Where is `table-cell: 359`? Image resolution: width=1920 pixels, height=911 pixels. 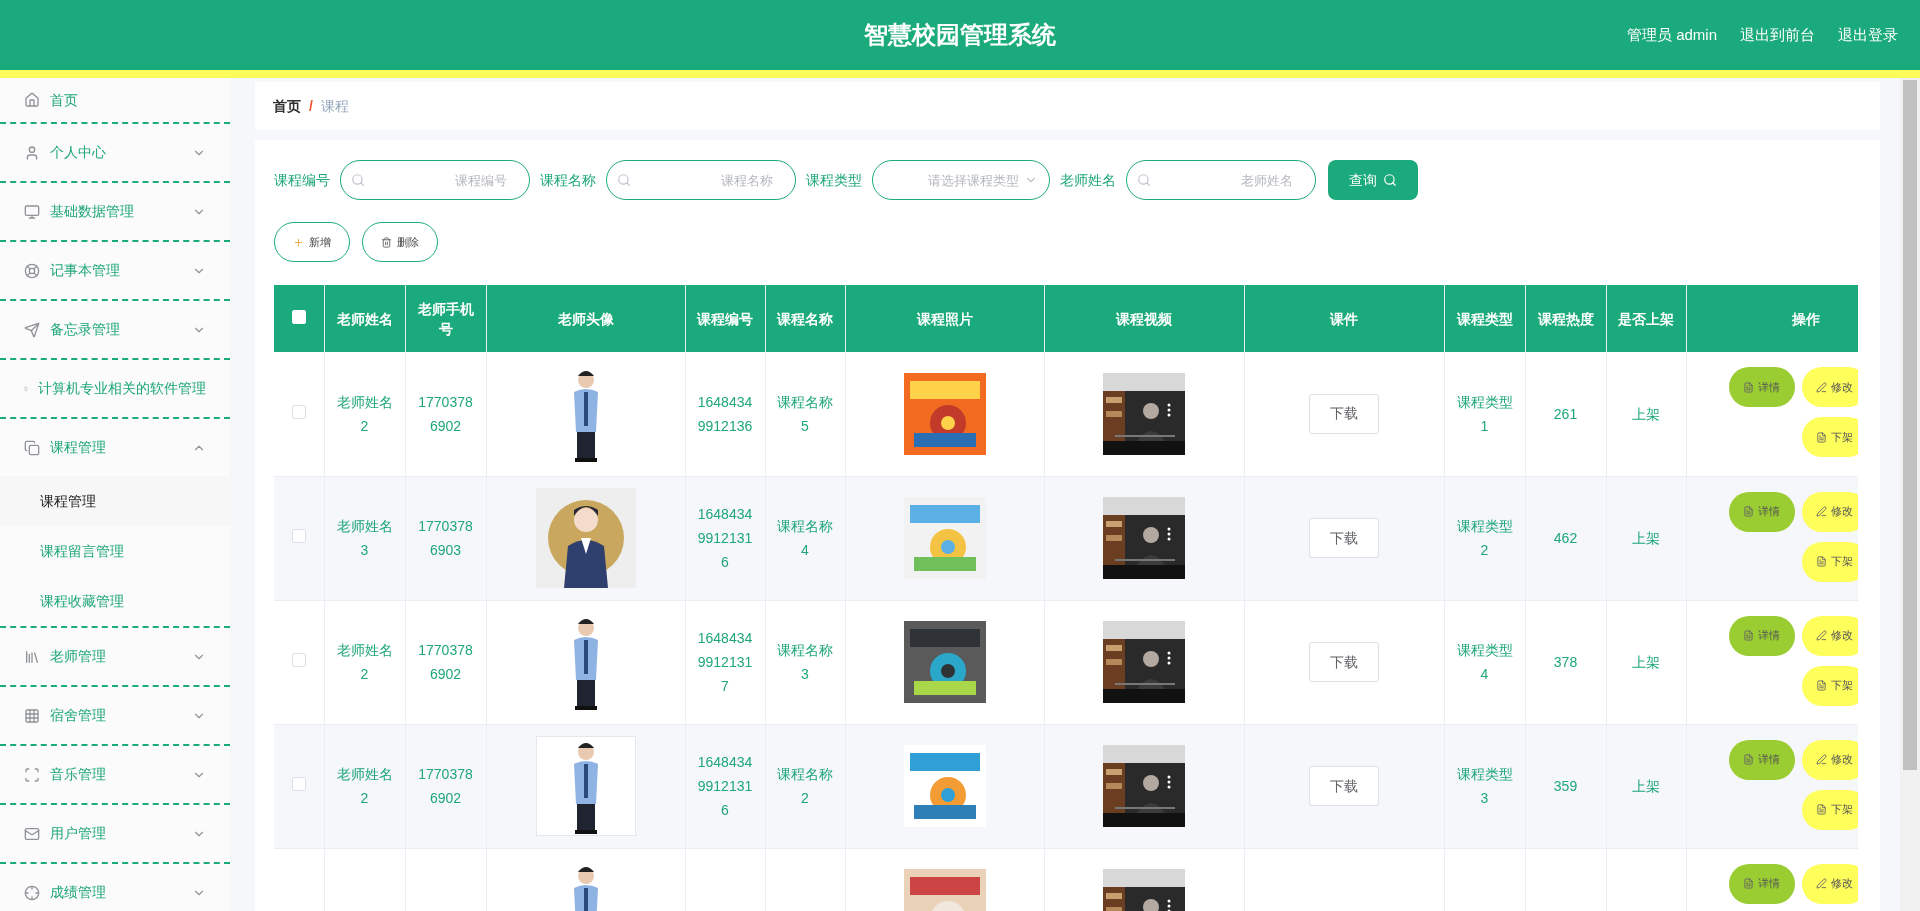 table-cell: 359 is located at coordinates (1565, 786).